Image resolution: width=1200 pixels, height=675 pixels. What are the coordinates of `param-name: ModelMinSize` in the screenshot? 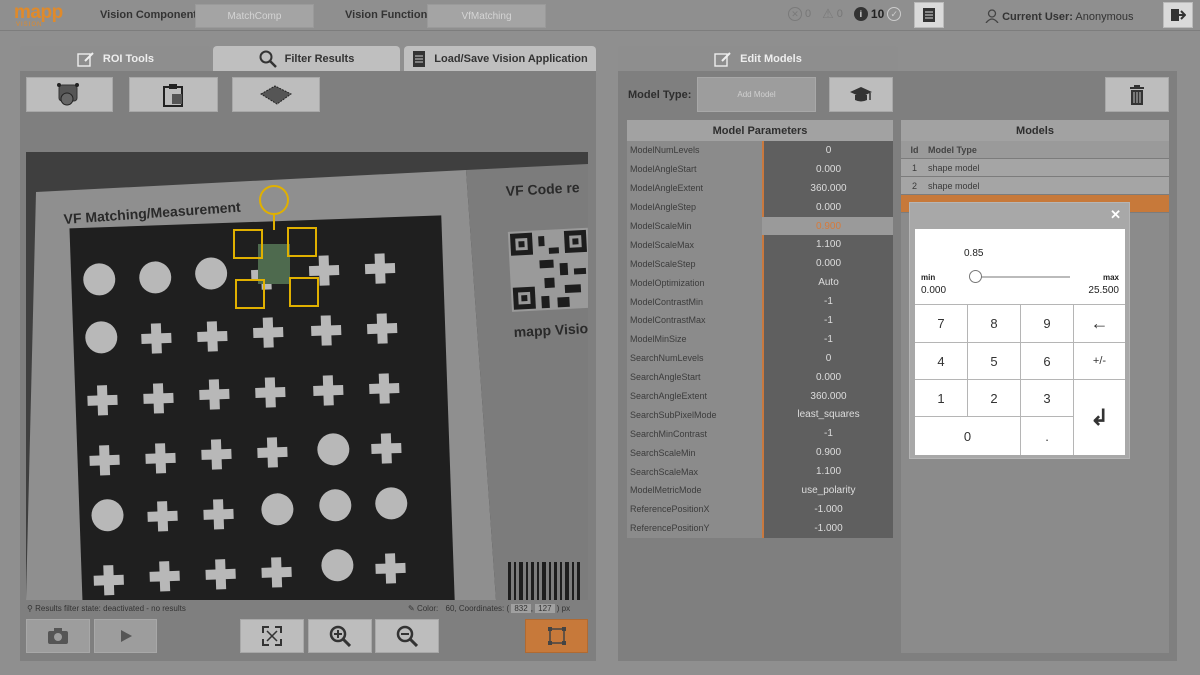 It's located at (694, 339).